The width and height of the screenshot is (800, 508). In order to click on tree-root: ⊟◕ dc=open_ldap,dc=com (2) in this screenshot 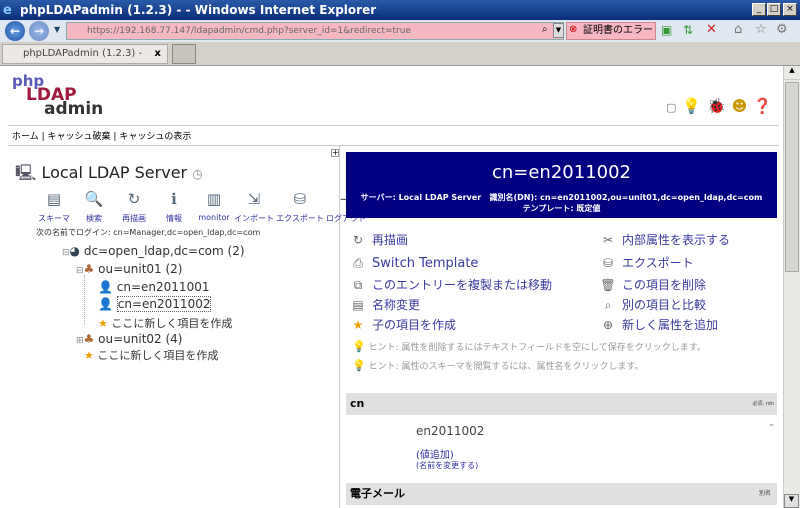, I will do `click(153, 251)`.